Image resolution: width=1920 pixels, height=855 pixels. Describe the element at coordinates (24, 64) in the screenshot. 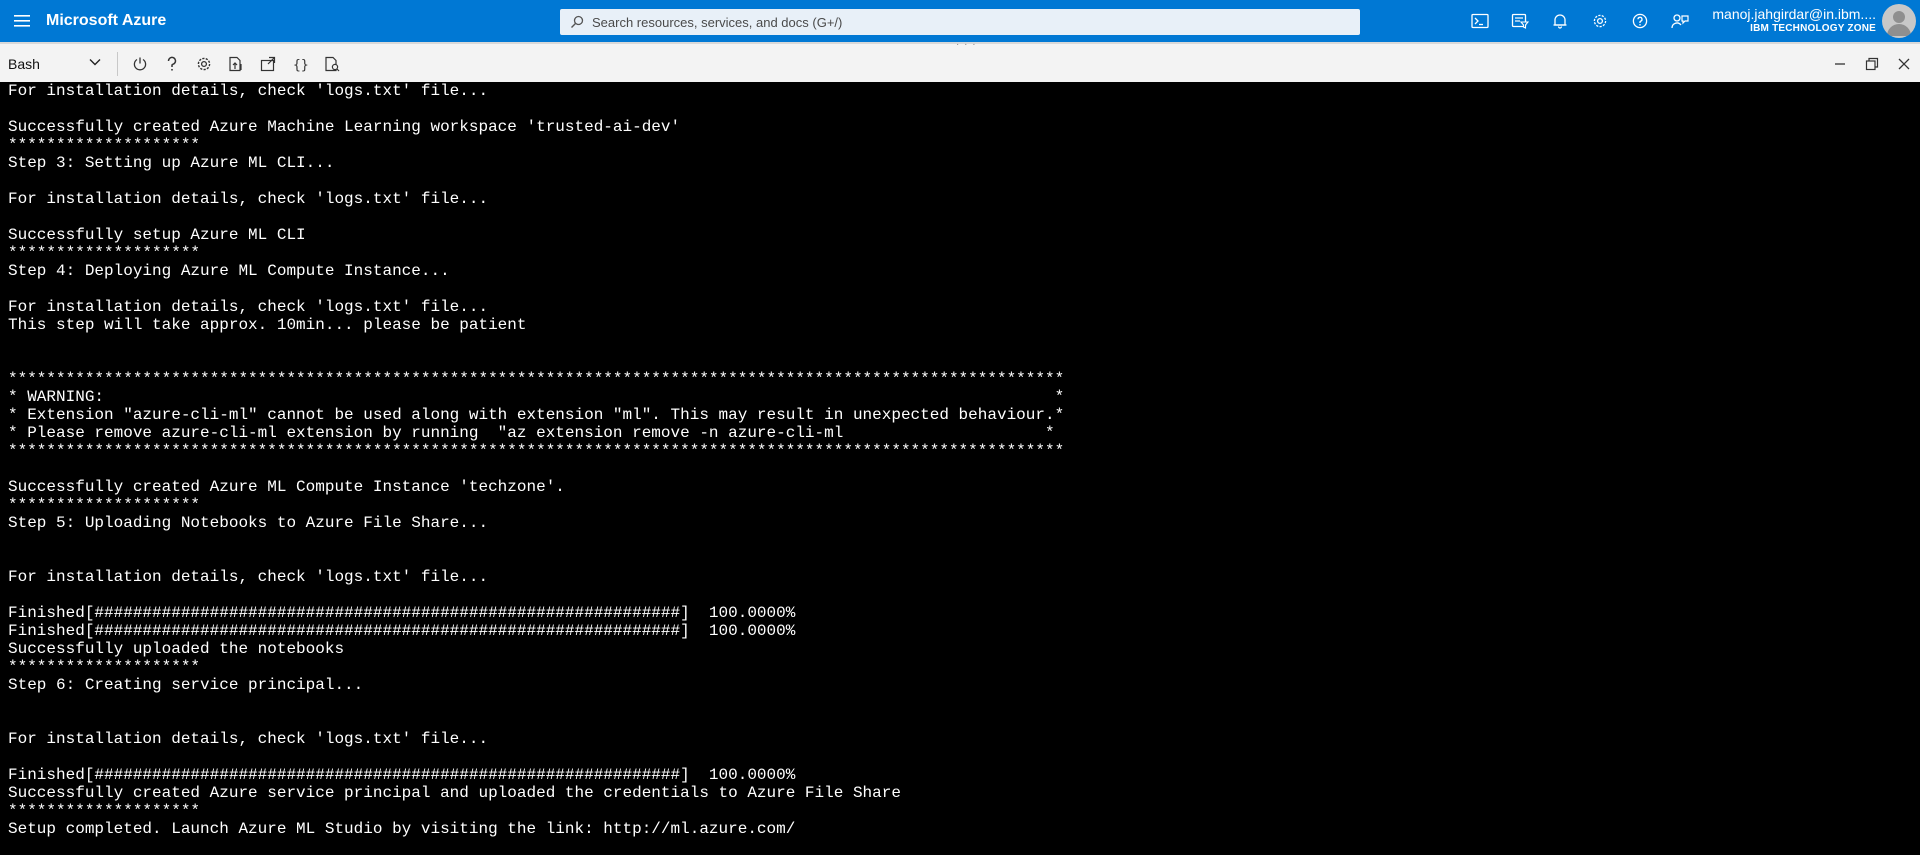

I see `shell-type-label: Bash` at that location.